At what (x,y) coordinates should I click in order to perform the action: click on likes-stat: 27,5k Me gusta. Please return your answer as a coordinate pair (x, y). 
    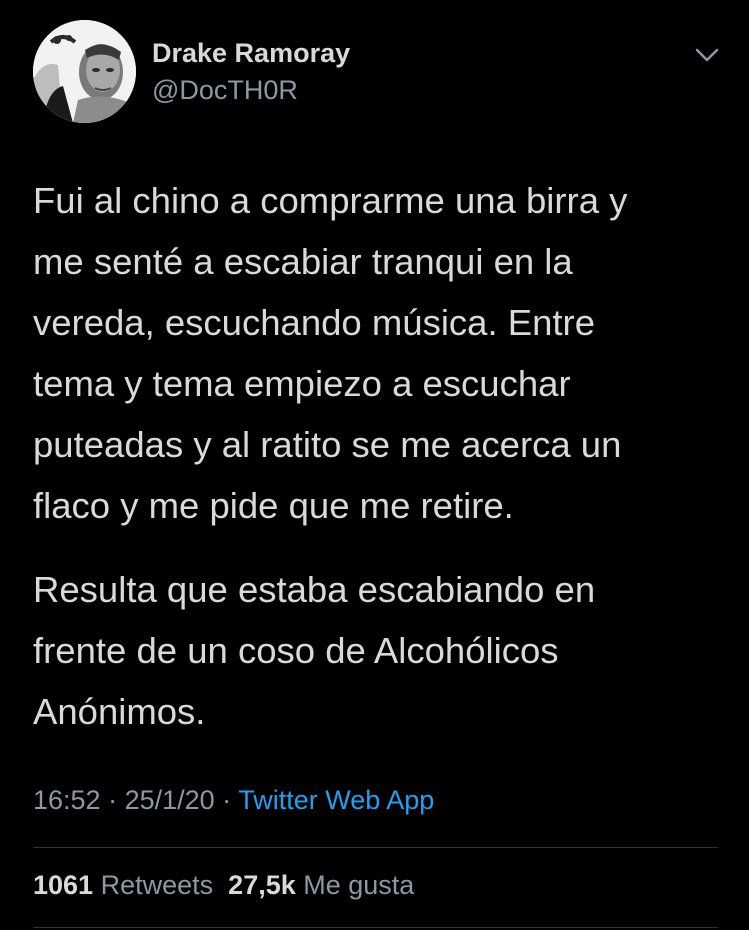
    Looking at the image, I should click on (321, 885).